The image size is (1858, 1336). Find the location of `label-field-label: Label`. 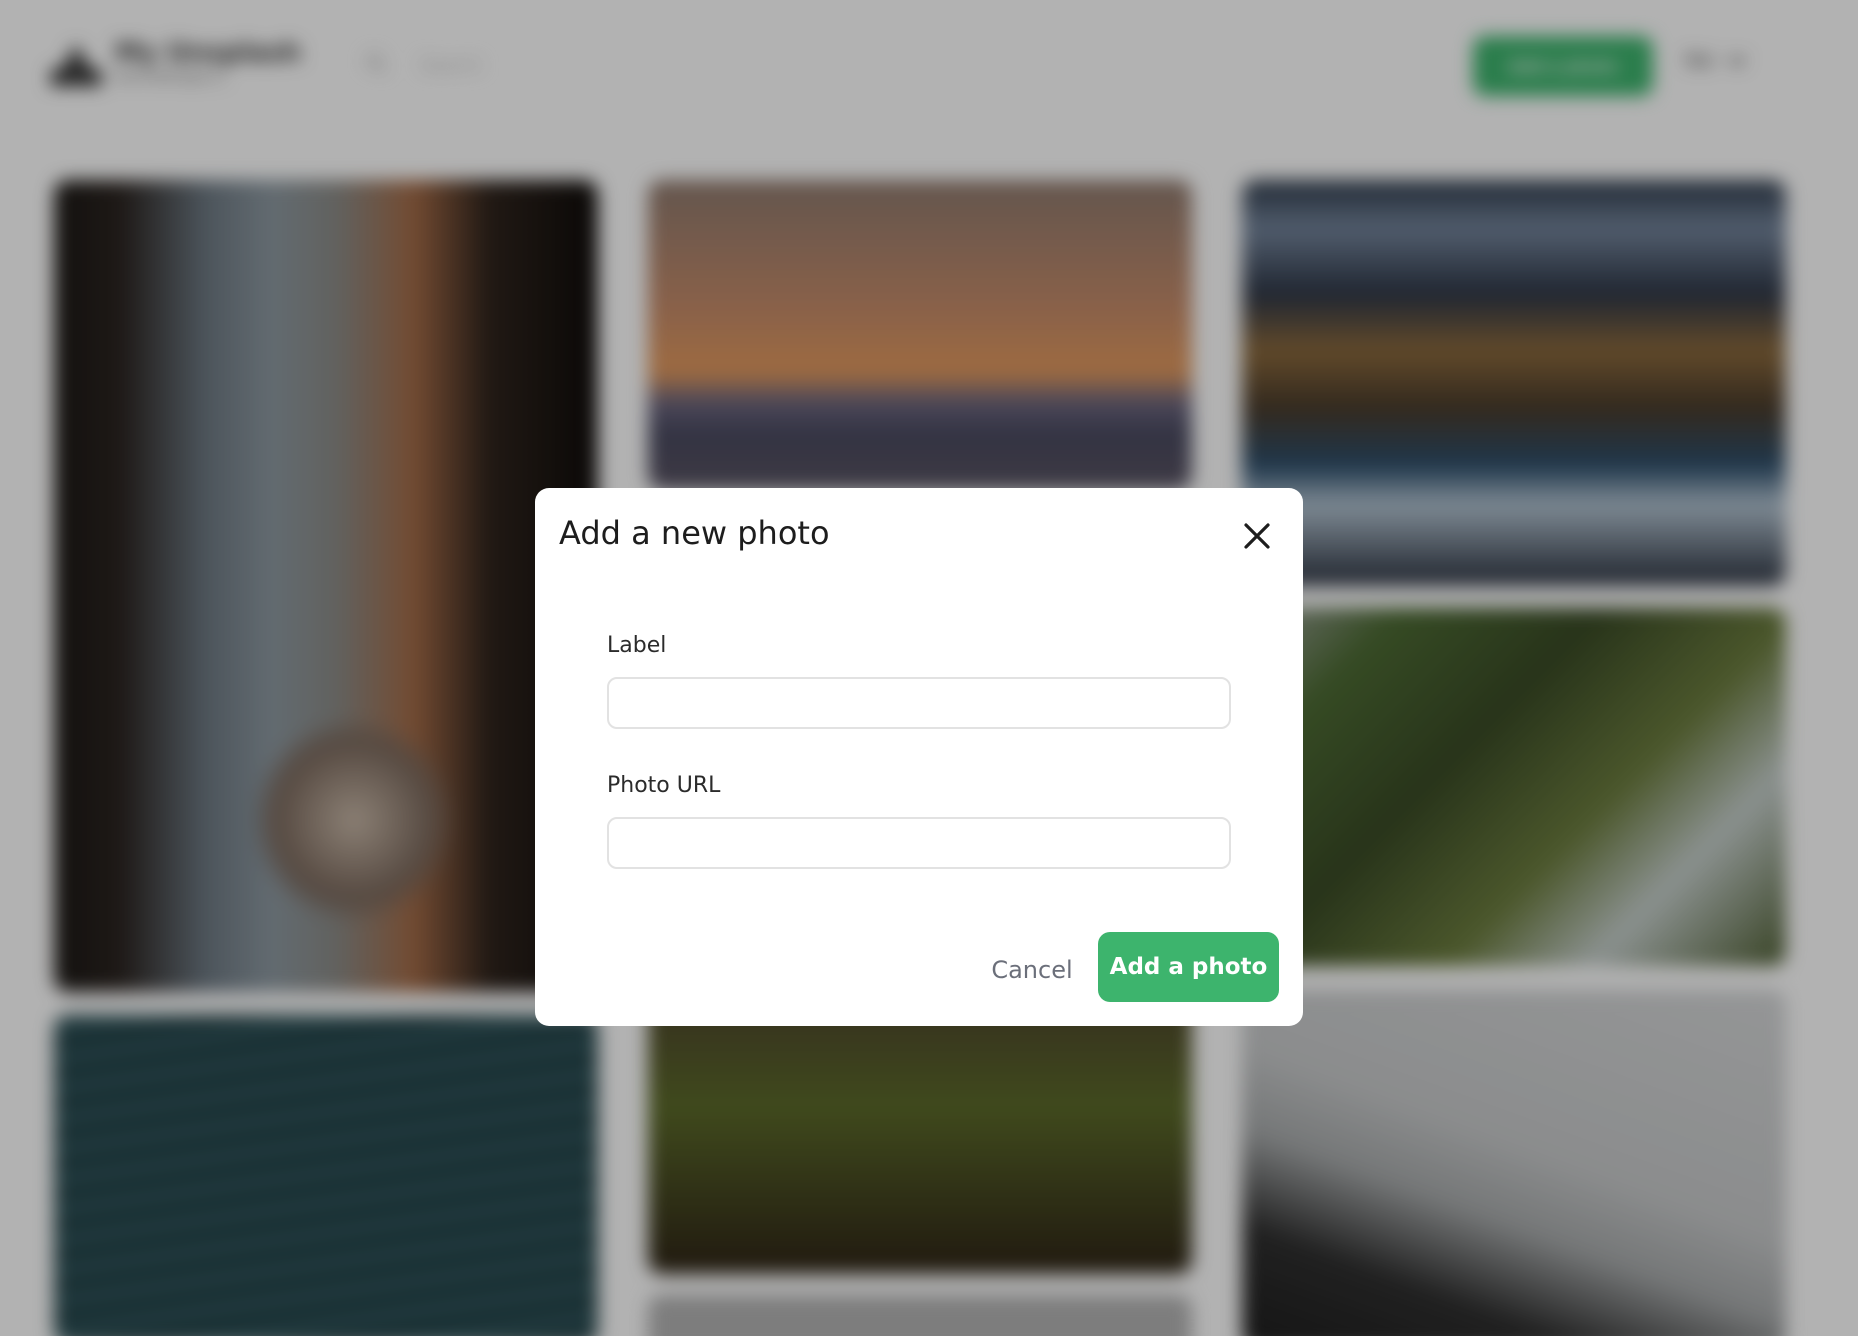

label-field-label: Label is located at coordinates (637, 645).